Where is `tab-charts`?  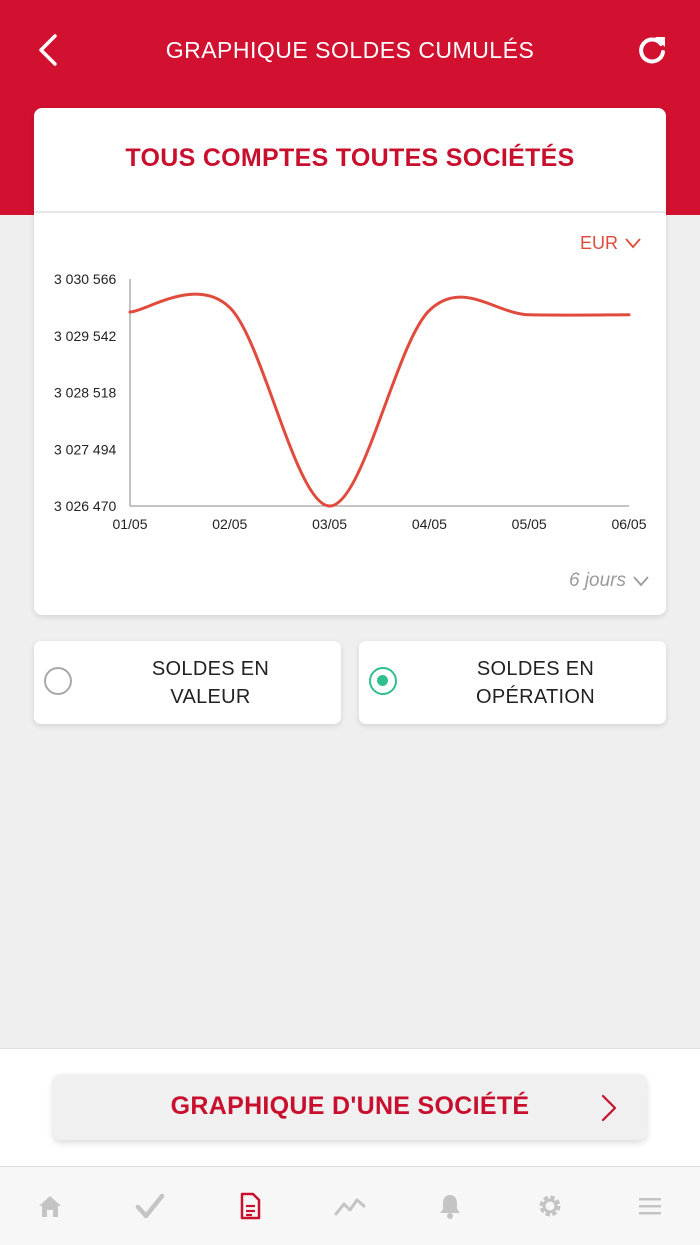 tab-charts is located at coordinates (350, 1206).